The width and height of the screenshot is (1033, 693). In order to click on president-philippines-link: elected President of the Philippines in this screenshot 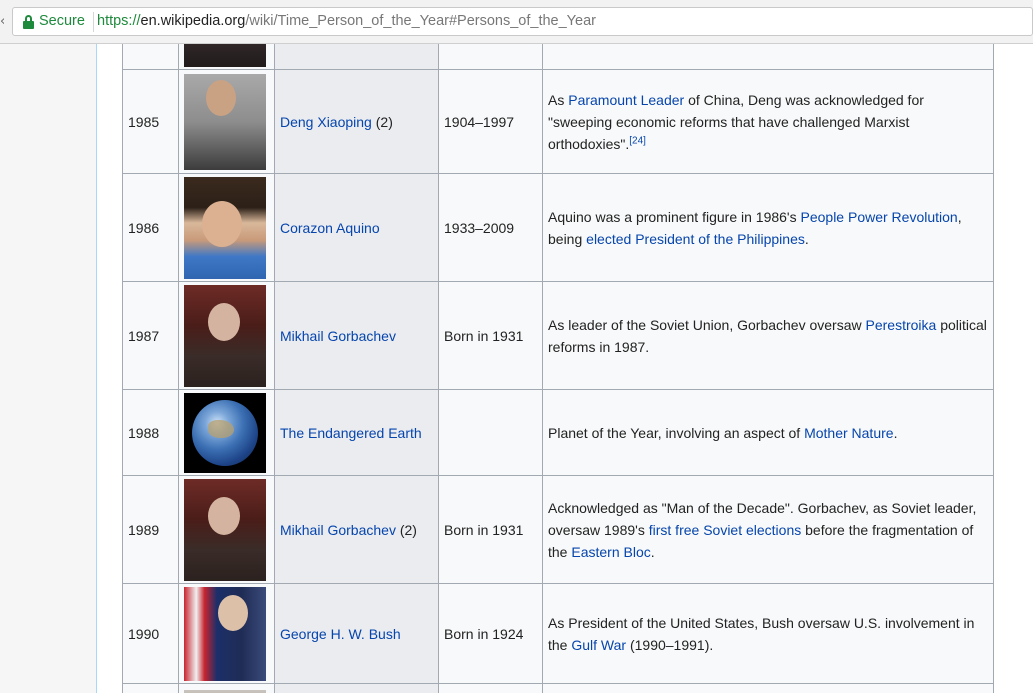, I will do `click(695, 239)`.